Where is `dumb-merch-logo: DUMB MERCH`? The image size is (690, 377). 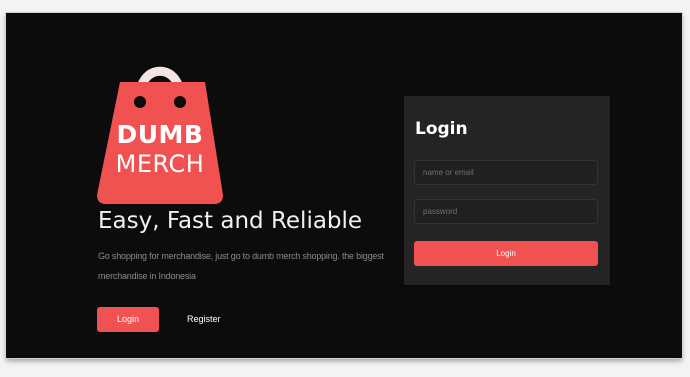
dumb-merch-logo: DUMB MERCH is located at coordinates (160, 124).